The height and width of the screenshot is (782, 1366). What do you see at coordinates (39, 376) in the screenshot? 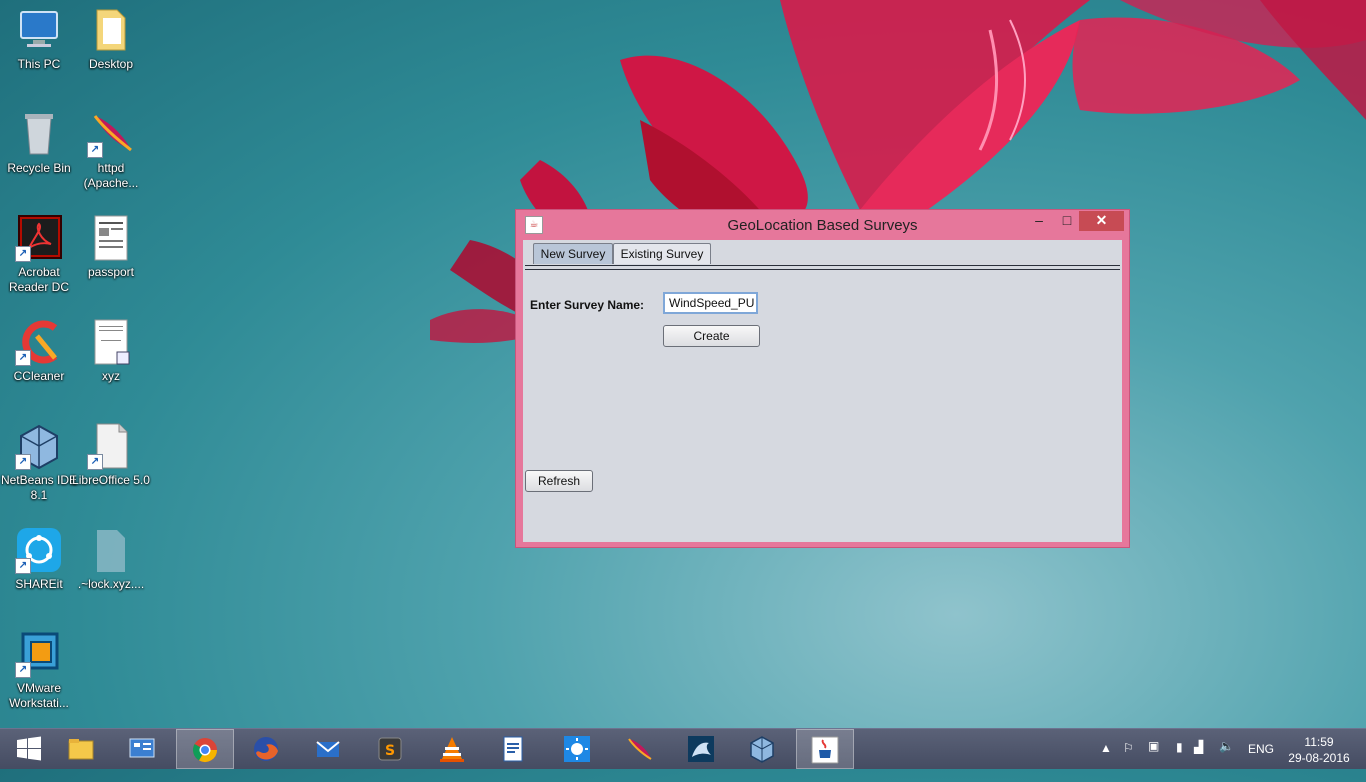
I see `desktop-icon-label: CCleaner` at bounding box center [39, 376].